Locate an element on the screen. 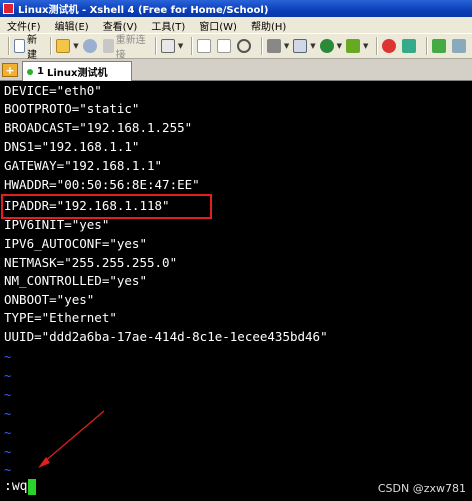  grid-icon is located at coordinates (439, 46).